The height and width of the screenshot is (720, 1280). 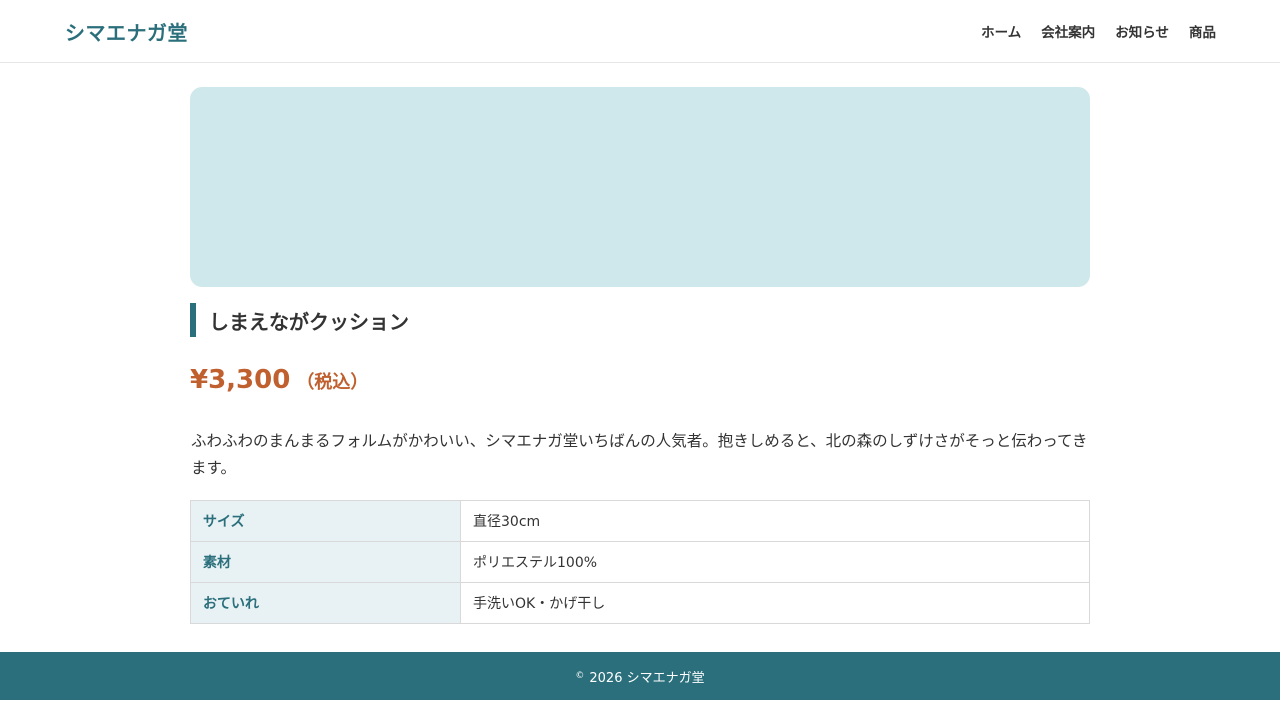 I want to click on spec-table: サイズ 直径30cm 素材 ポリエステル100% おていれ 手洗いOK・かげ干し, so click(x=640, y=562).